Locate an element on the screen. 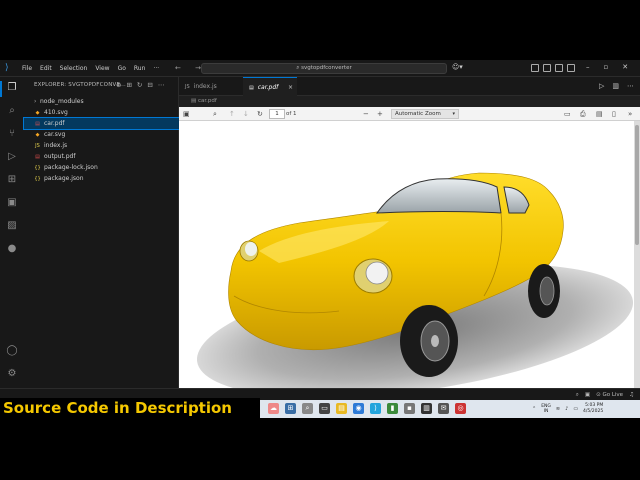 This screenshot has height=480, width=640. next-page-icon: ↓ is located at coordinates (246, 114).